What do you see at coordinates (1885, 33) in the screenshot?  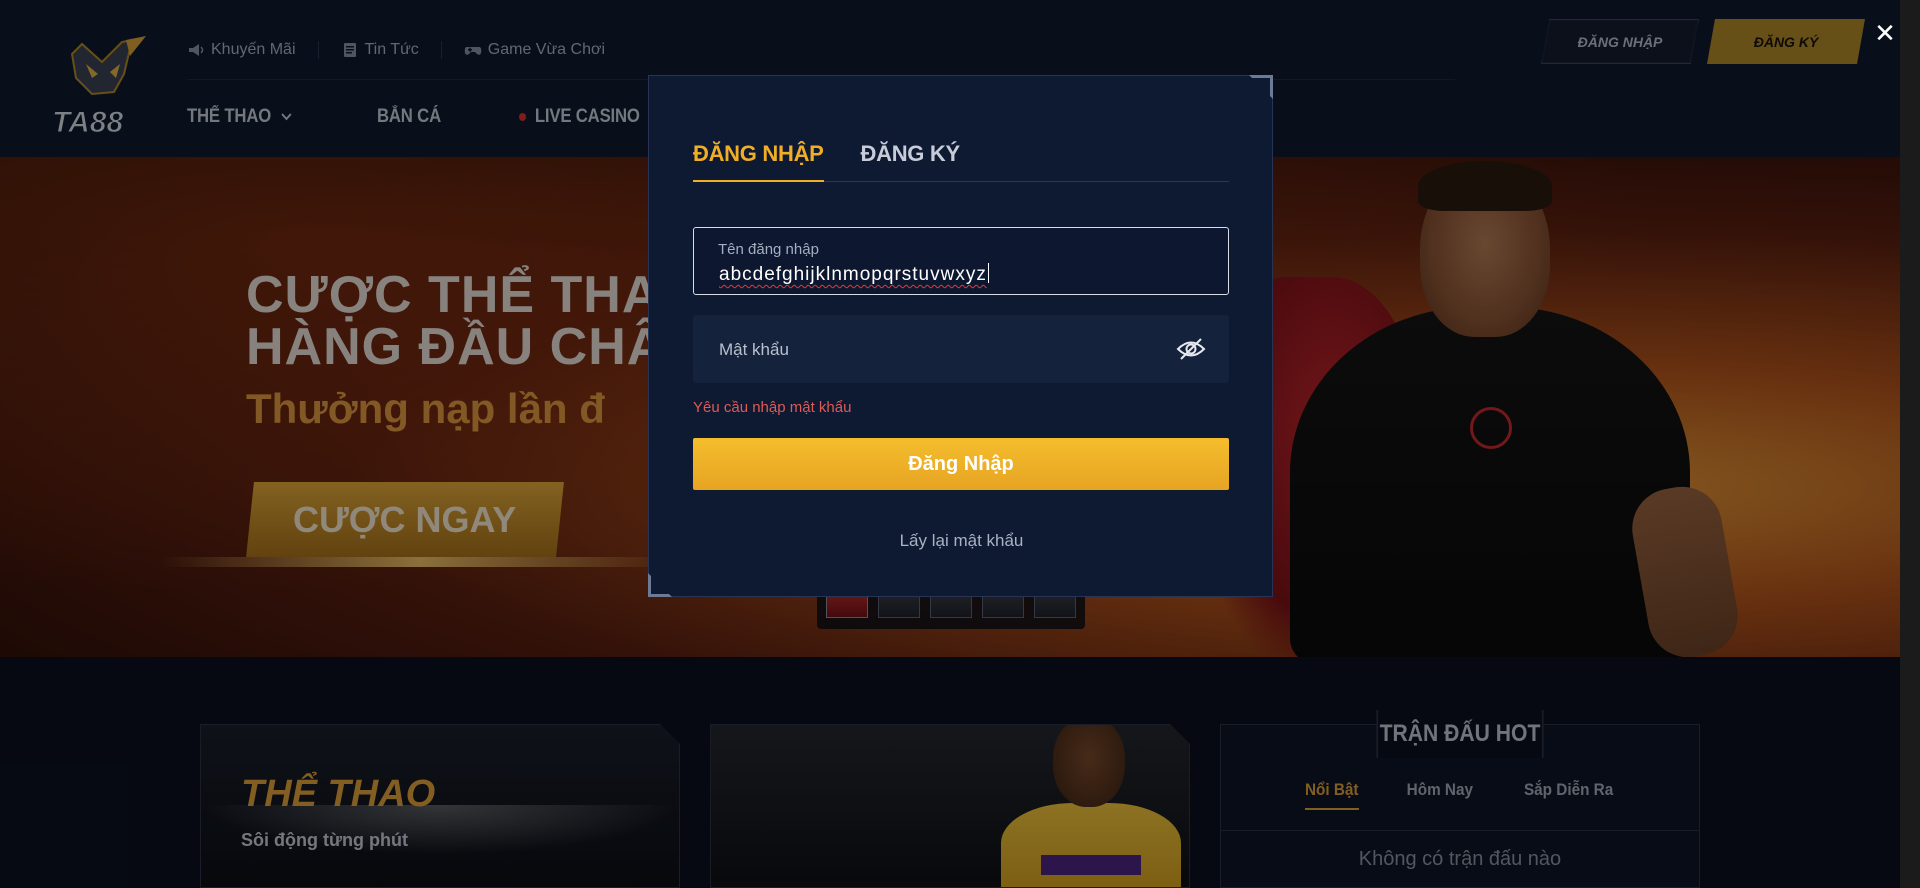 I see `close-icon: ✕` at bounding box center [1885, 33].